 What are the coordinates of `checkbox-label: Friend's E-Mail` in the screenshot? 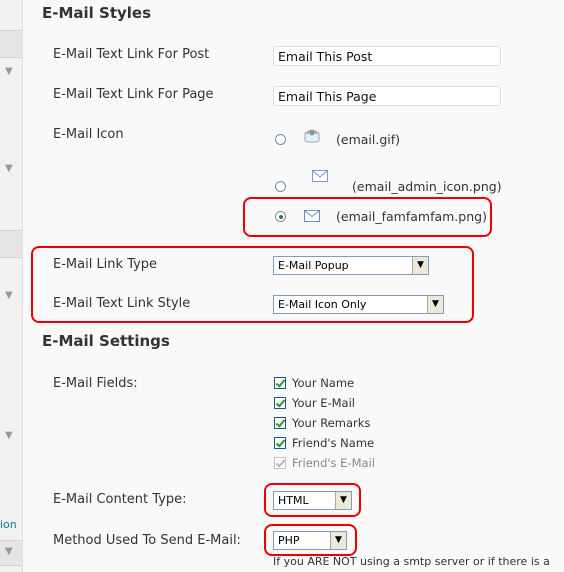 It's located at (333, 463).